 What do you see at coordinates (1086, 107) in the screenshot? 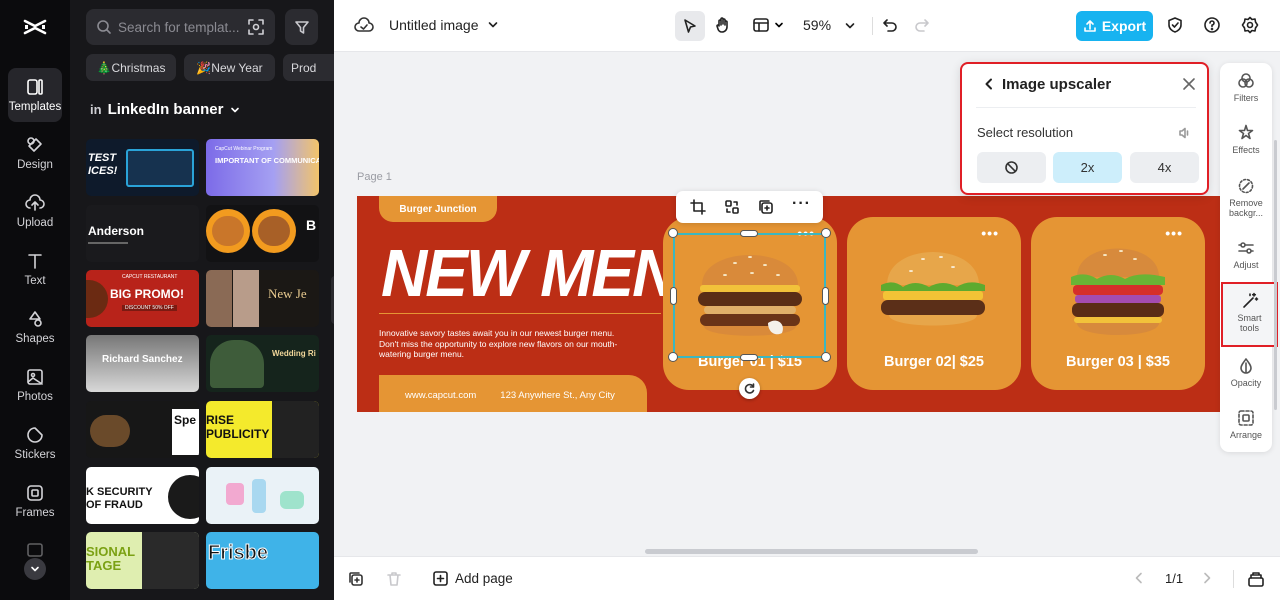
I see `panel-divider` at bounding box center [1086, 107].